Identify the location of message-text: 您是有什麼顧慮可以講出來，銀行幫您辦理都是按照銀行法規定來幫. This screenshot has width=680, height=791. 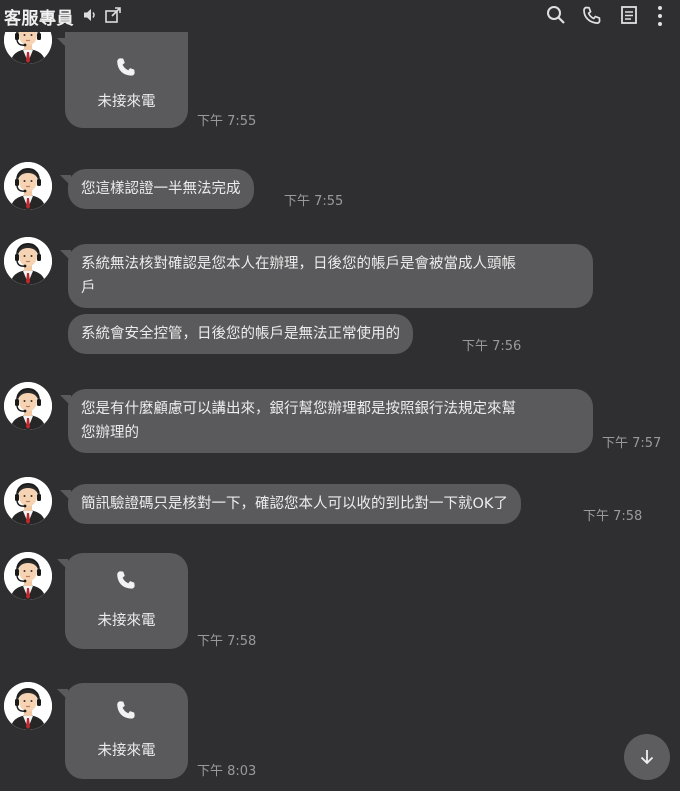
(298, 409).